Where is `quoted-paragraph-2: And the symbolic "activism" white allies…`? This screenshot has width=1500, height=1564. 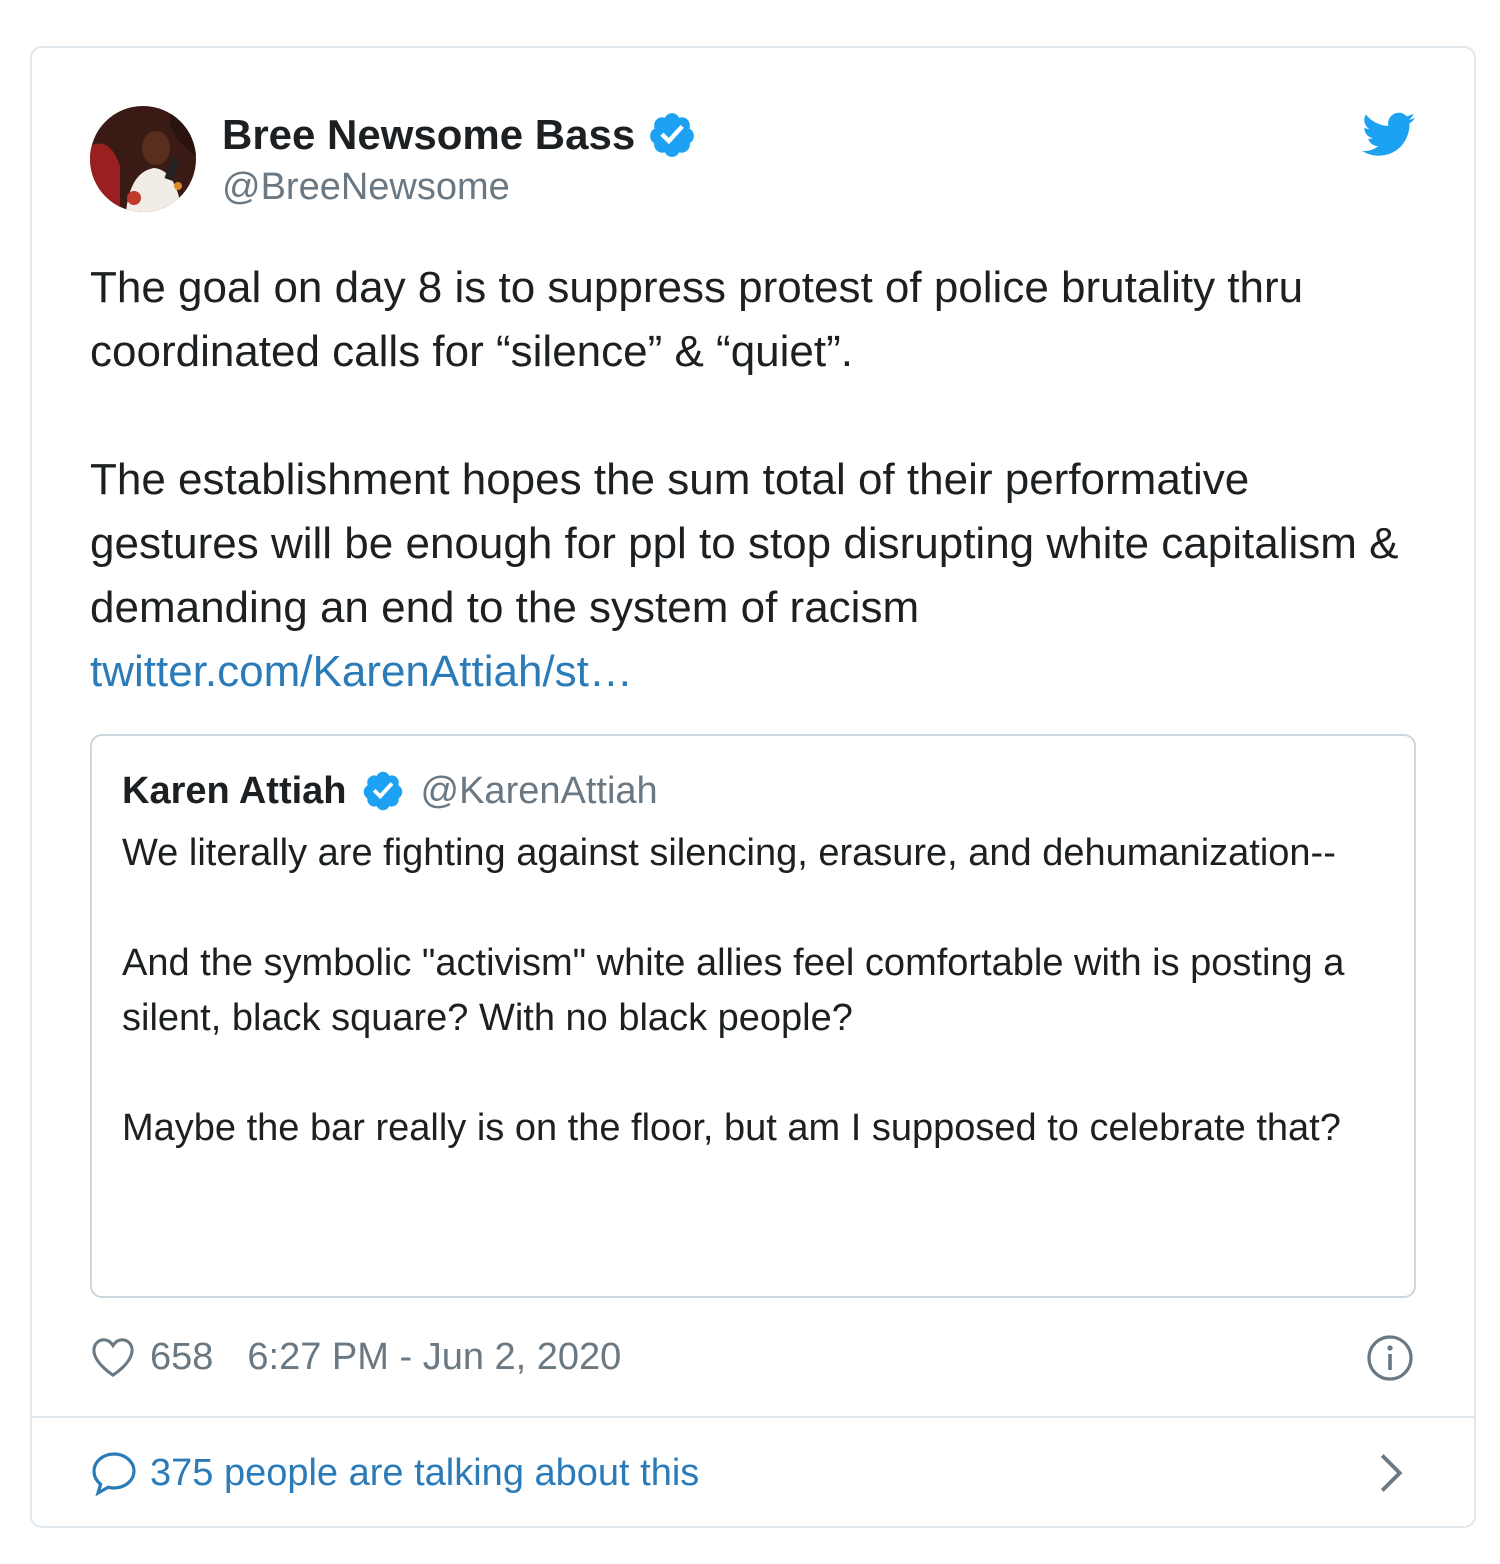 quoted-paragraph-2: And the symbolic "activism" white allies… is located at coordinates (733, 990).